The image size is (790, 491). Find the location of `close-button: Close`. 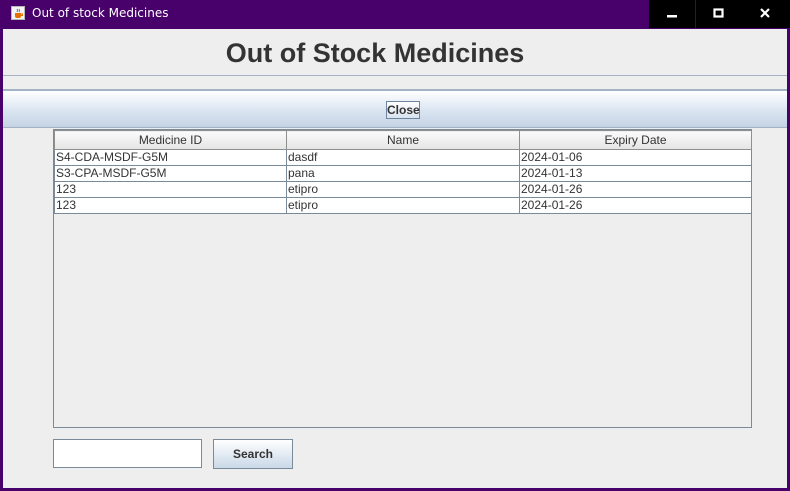

close-button: Close is located at coordinates (403, 110).